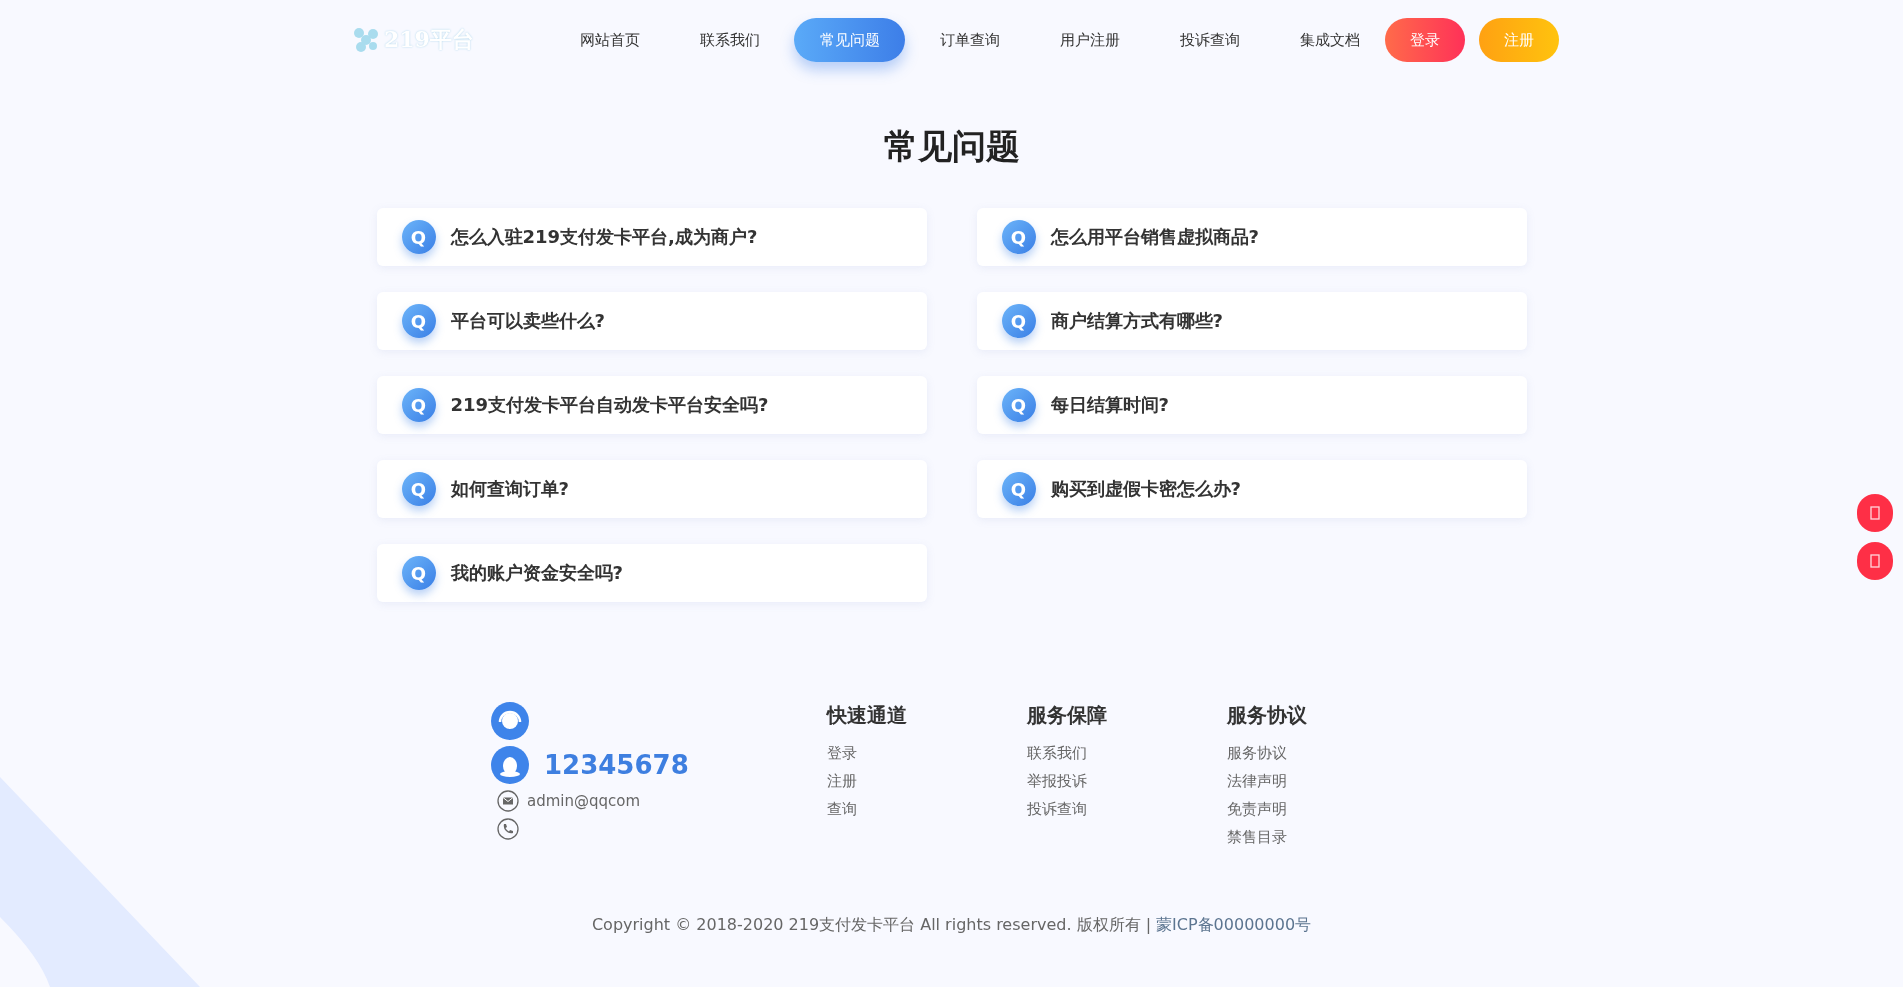 This screenshot has width=1903, height=987. What do you see at coordinates (969, 40) in the screenshot?
I see `nav-link: 订单查询` at bounding box center [969, 40].